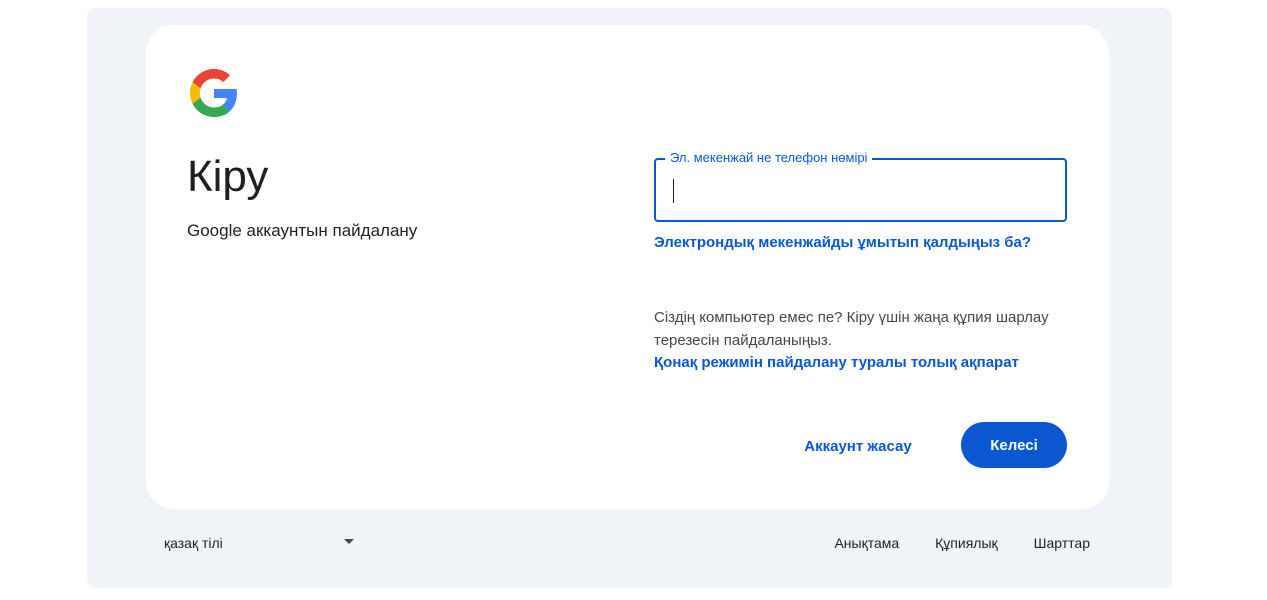 The width and height of the screenshot is (1267, 600). I want to click on create-account-button: Аккаунт жасау, so click(858, 446).